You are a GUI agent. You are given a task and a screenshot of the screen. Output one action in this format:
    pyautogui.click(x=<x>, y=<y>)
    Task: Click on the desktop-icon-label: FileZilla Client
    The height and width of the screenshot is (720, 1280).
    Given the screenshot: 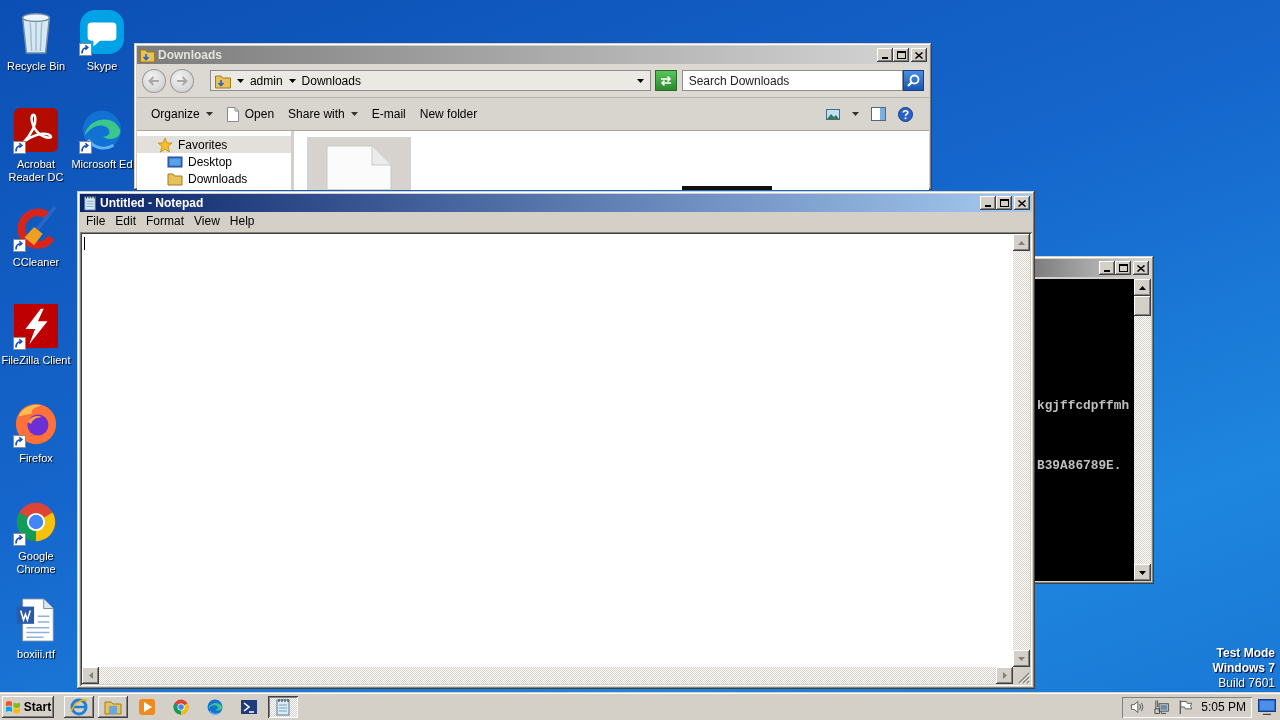 What is the action you would take?
    pyautogui.click(x=36, y=360)
    